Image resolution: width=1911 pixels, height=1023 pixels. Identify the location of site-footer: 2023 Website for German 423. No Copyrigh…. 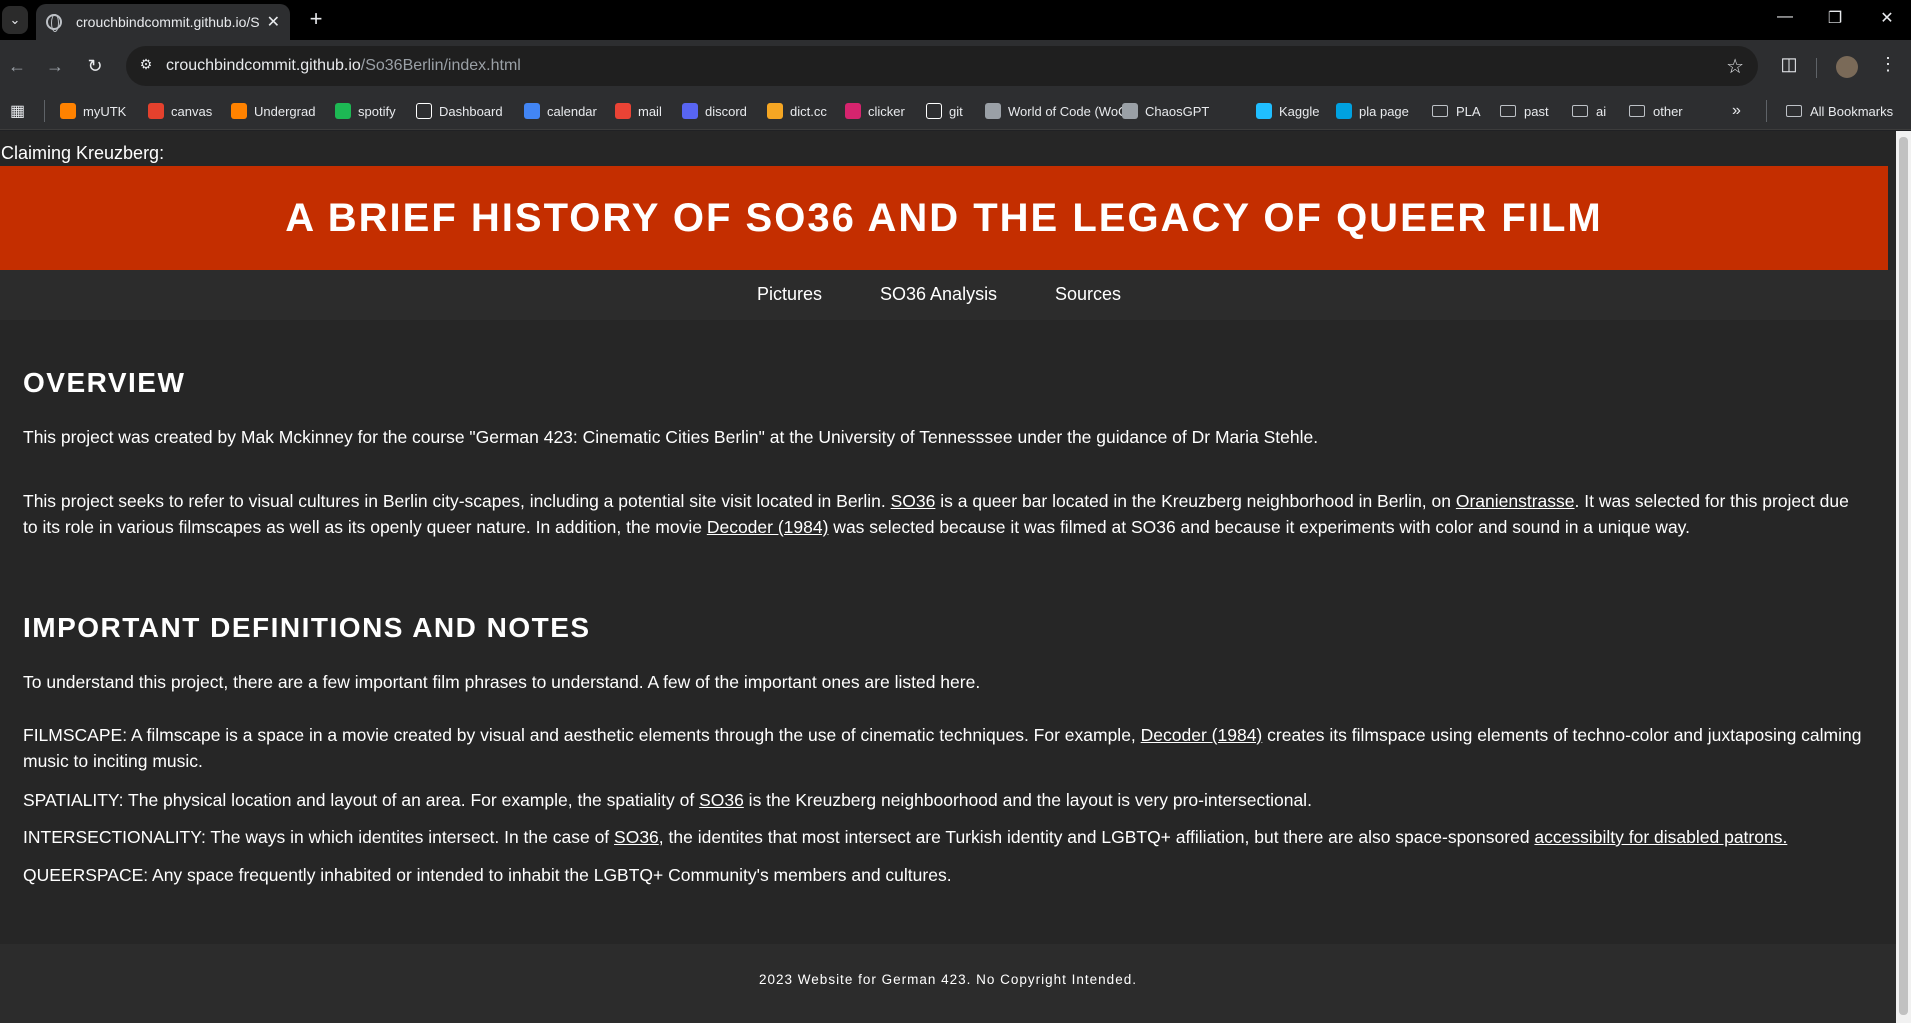
(948, 983).